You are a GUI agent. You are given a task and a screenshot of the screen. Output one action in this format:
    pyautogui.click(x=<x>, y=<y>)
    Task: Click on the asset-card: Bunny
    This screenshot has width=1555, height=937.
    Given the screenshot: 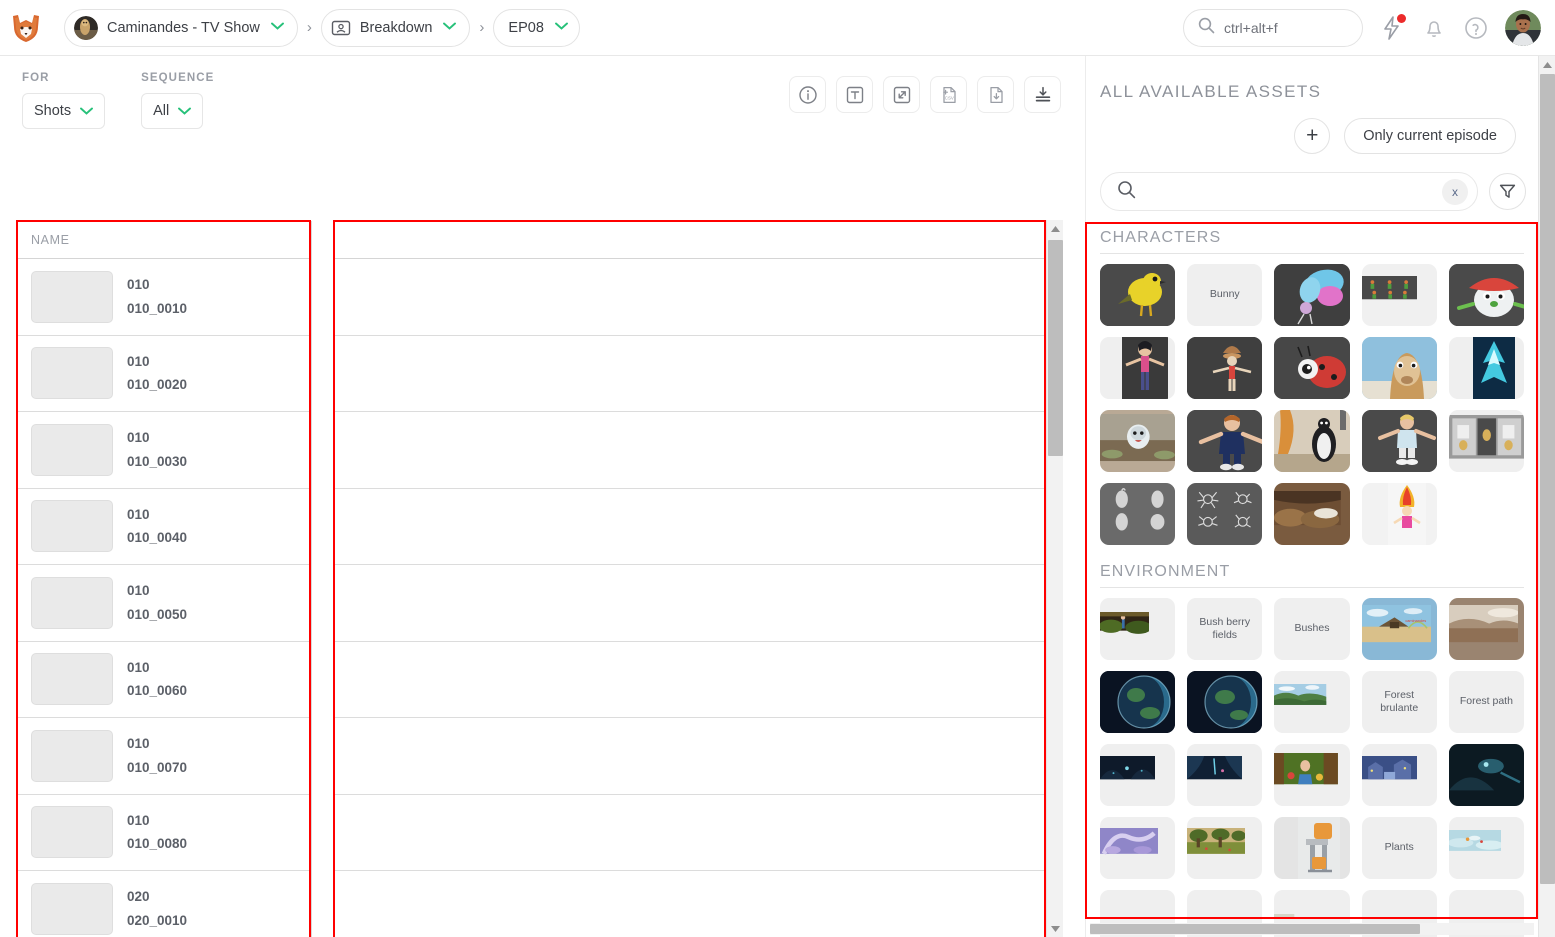 What is the action you would take?
    pyautogui.click(x=1225, y=295)
    